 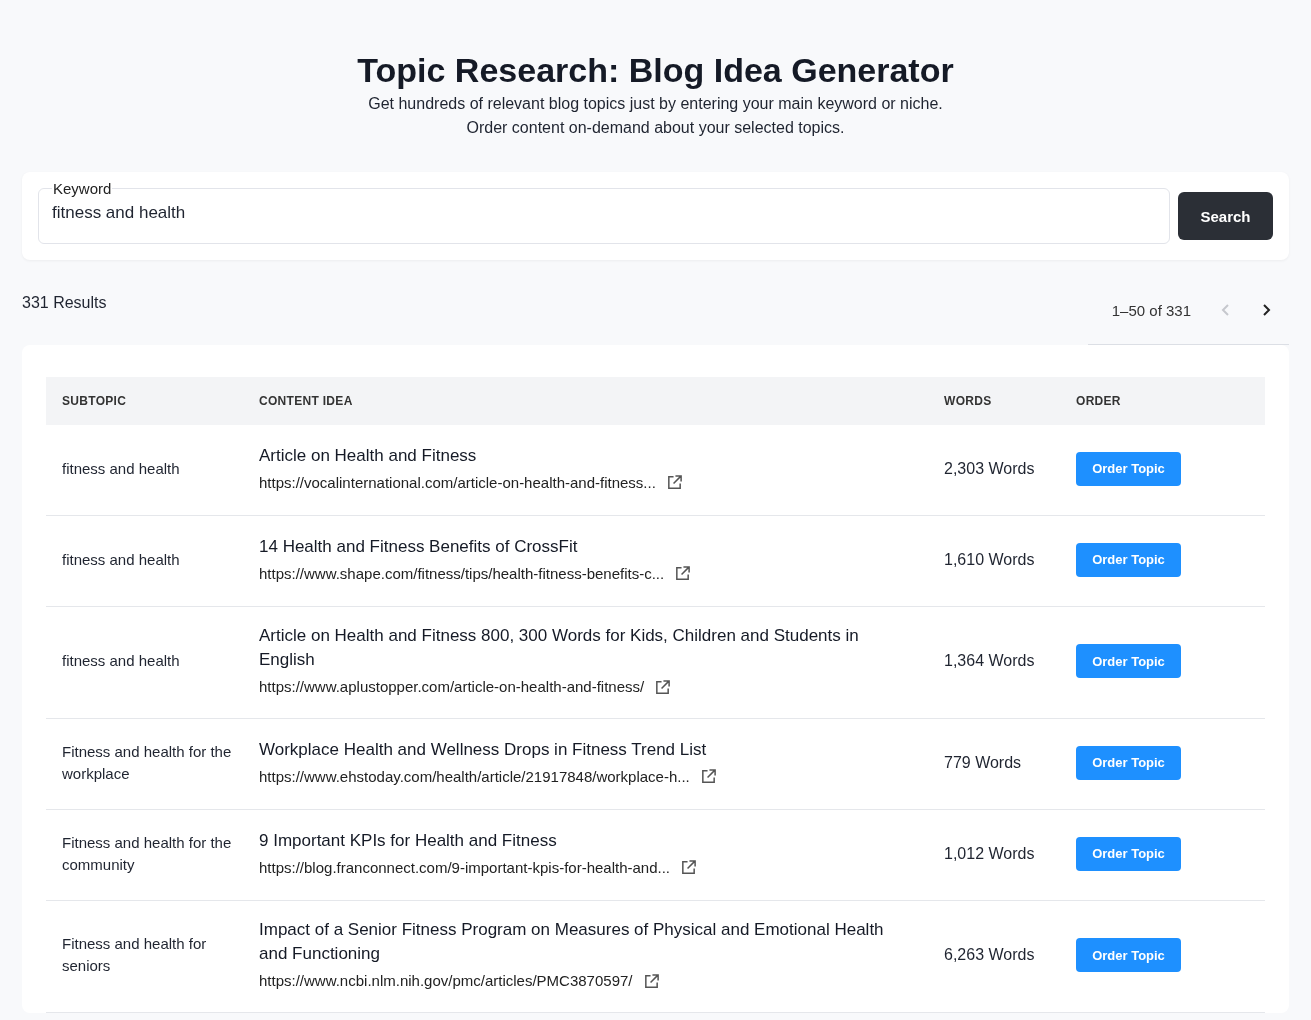 What do you see at coordinates (419, 546) in the screenshot?
I see `topic-title: 14 Health and Fitness Benefits of CrossFit` at bounding box center [419, 546].